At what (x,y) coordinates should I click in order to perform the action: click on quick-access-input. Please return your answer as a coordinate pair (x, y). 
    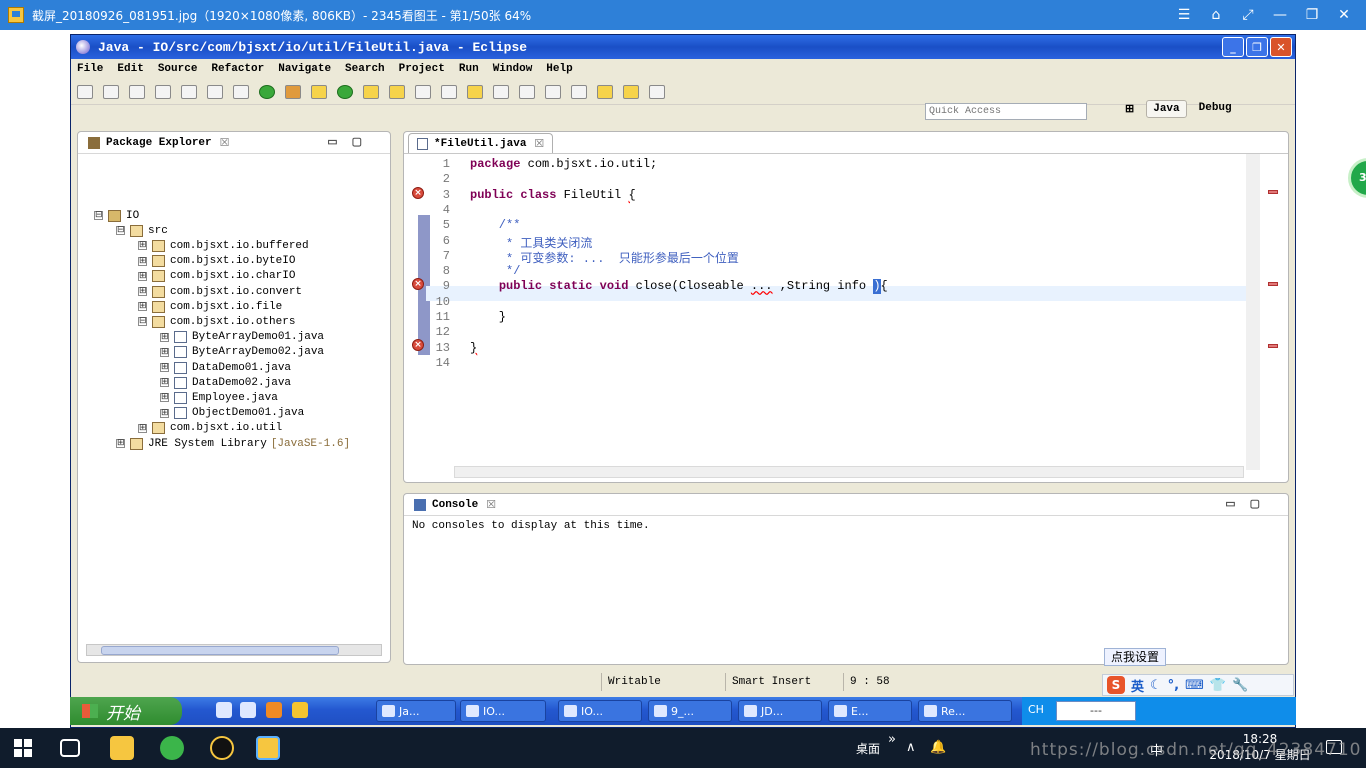
    Looking at the image, I should click on (1006, 111).